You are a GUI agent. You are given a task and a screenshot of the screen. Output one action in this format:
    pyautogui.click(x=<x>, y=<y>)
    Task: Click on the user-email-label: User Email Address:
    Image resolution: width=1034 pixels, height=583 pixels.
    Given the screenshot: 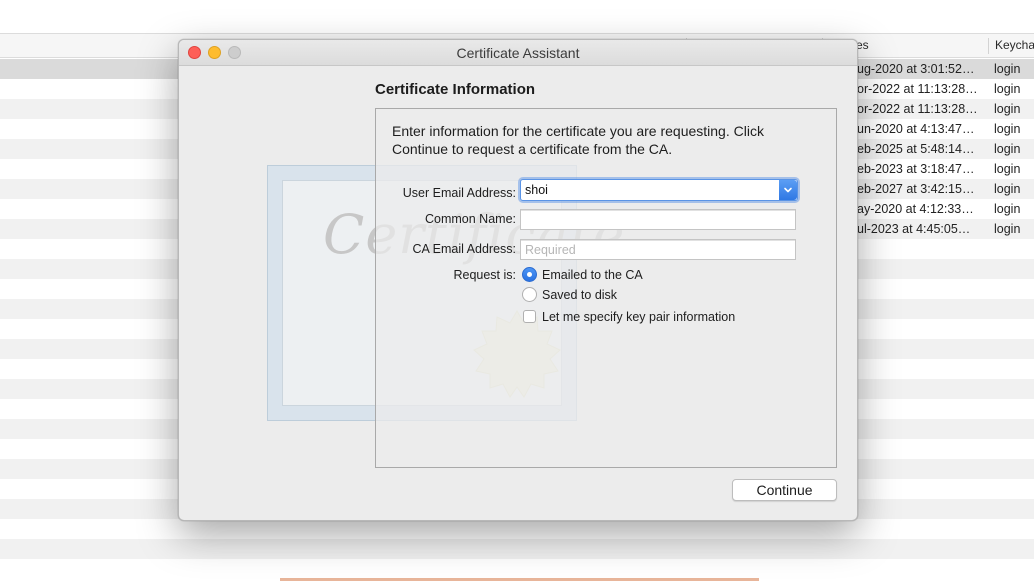 What is the action you would take?
    pyautogui.click(x=459, y=193)
    